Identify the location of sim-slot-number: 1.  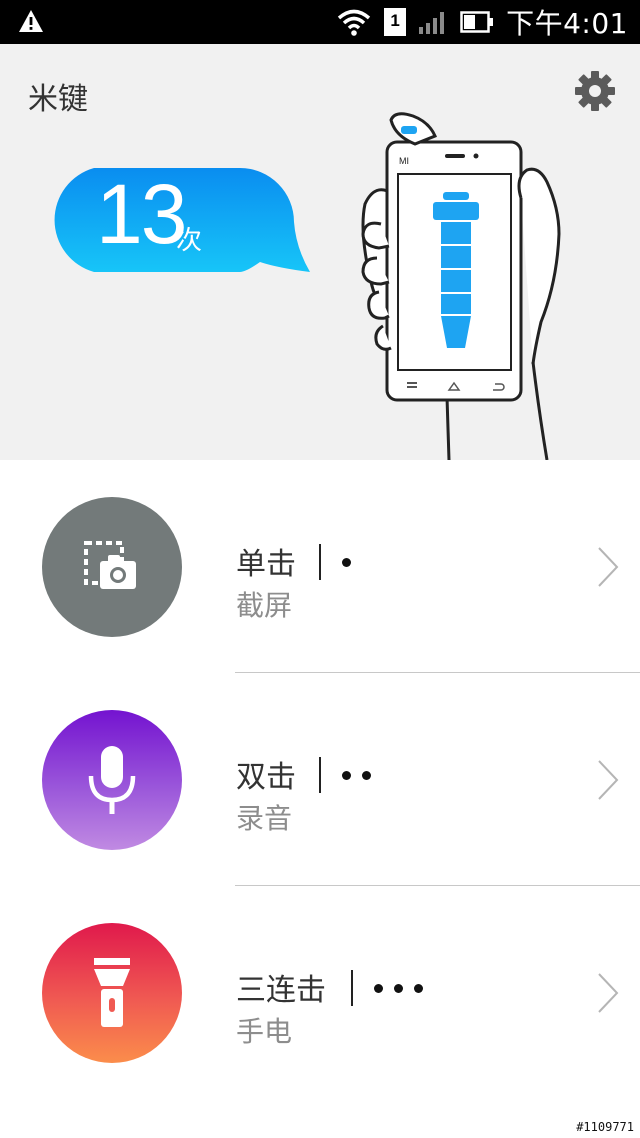
(395, 20).